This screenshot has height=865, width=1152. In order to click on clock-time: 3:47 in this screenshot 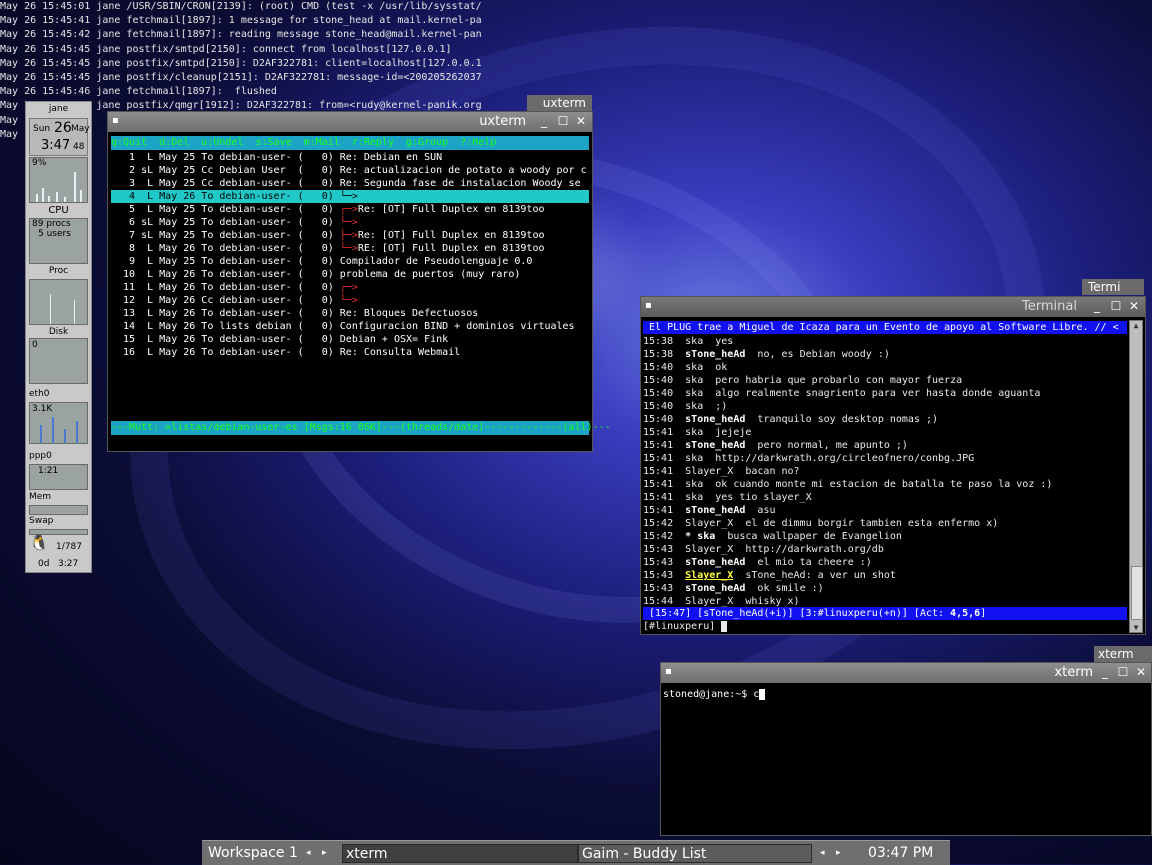, I will do `click(56, 145)`.